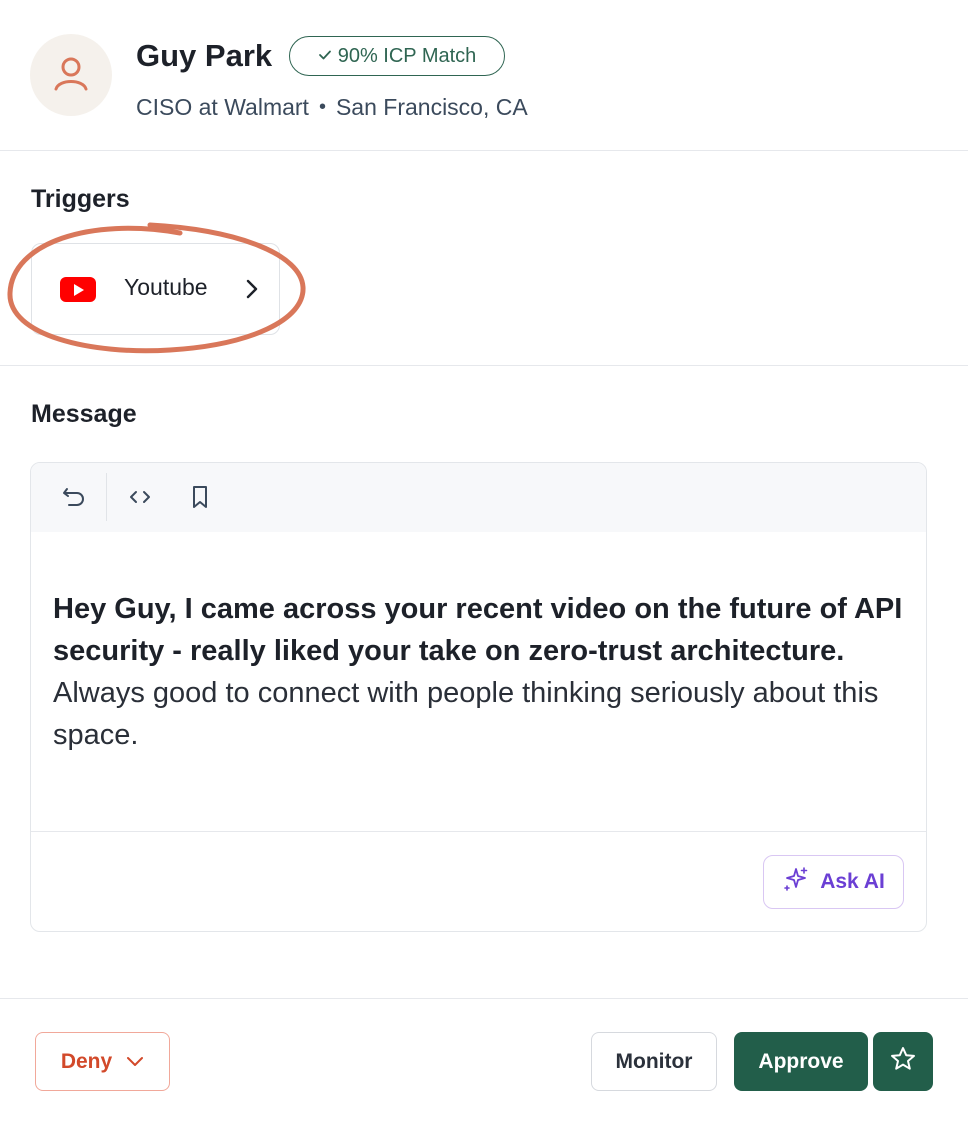 Image resolution: width=968 pixels, height=1128 pixels. Describe the element at coordinates (478, 831) in the screenshot. I see `editor-footer-divider` at that location.